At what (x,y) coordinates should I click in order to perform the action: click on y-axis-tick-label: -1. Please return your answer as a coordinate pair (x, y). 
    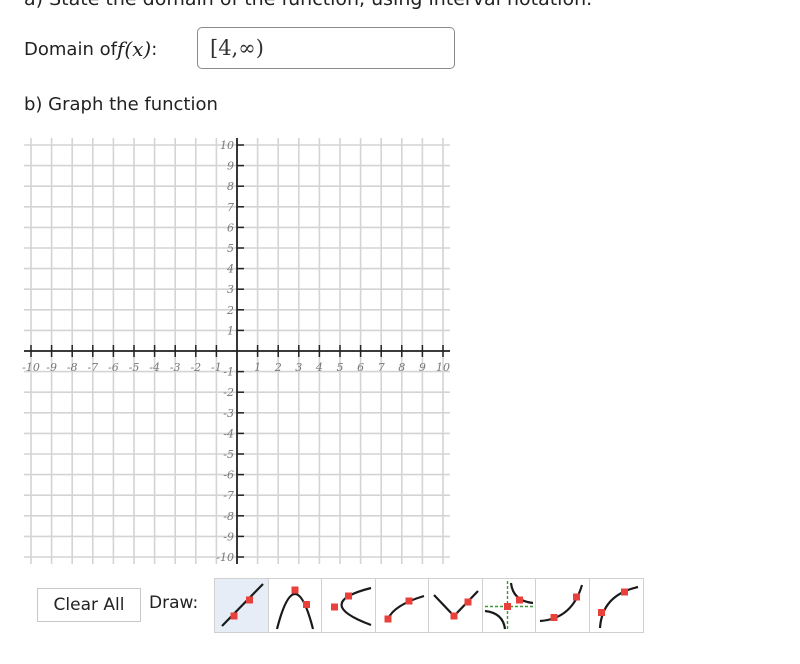
    Looking at the image, I should click on (228, 372).